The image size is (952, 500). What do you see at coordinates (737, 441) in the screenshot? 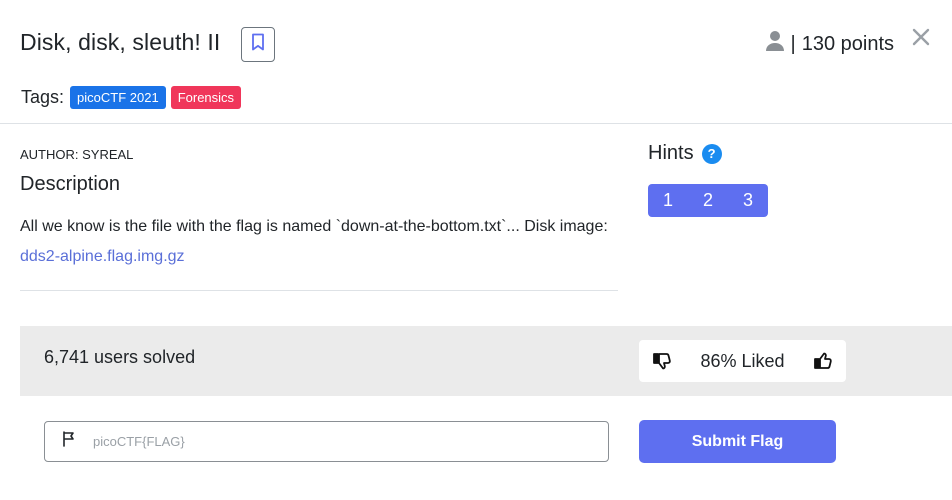
I see `submit-flag-button: Submit Flag` at bounding box center [737, 441].